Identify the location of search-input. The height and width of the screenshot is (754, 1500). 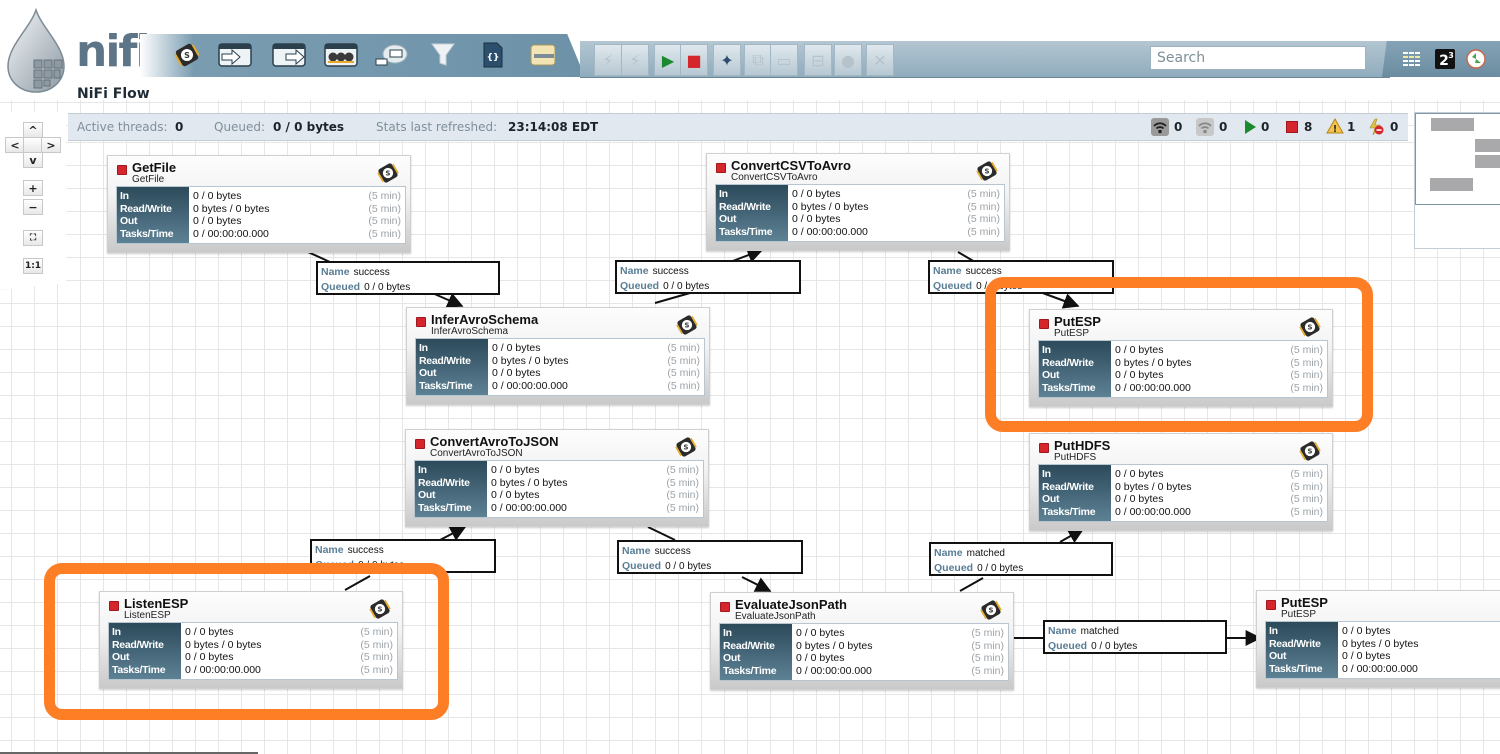
(1258, 58).